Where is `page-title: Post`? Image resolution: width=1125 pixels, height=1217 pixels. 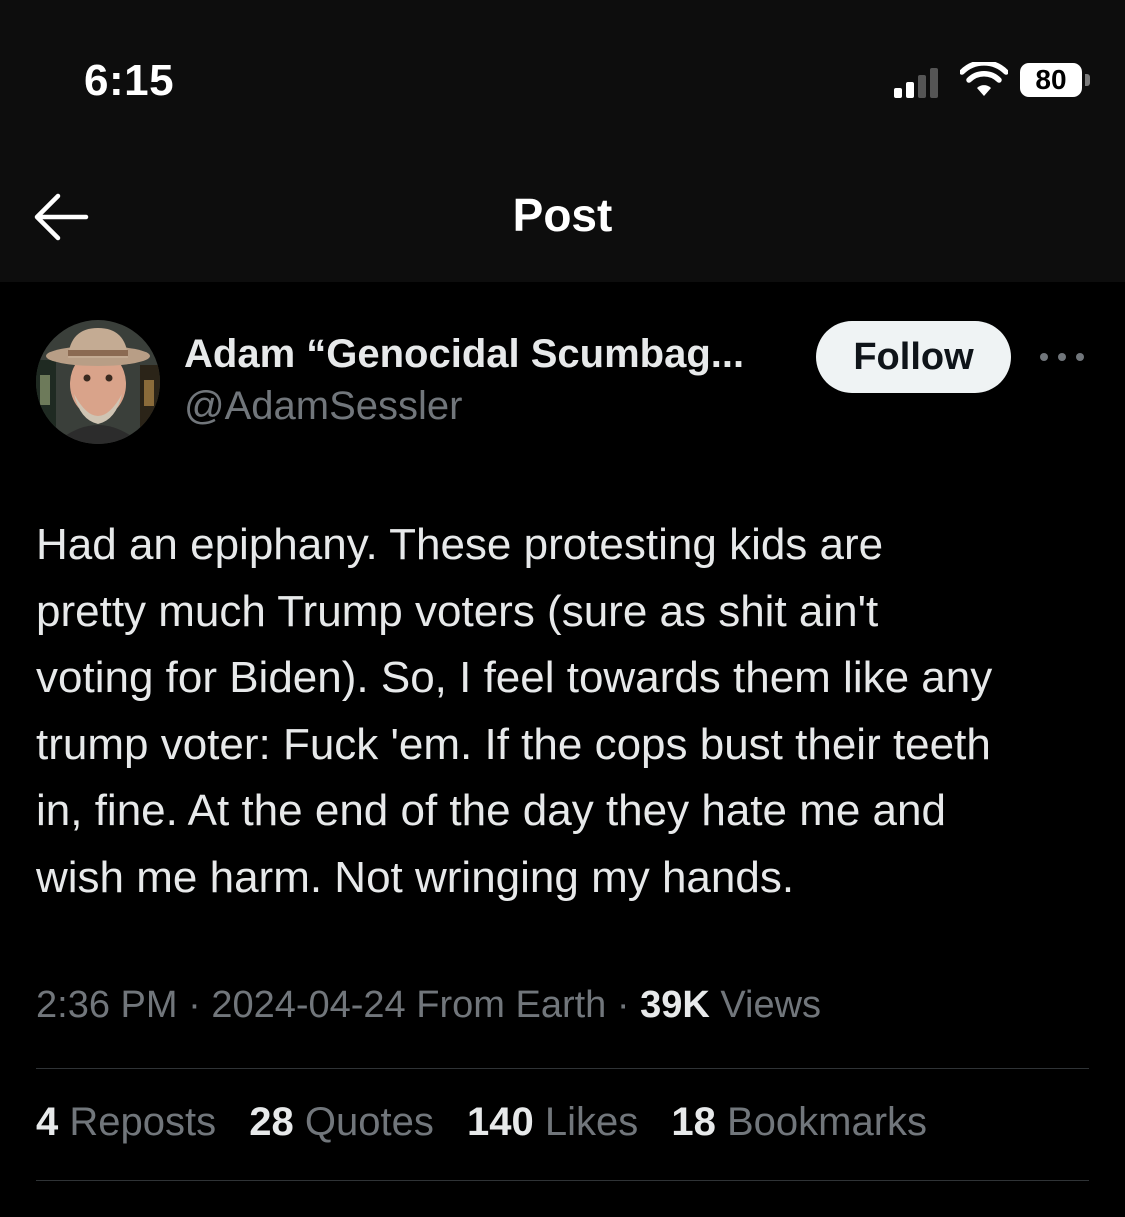
page-title: Post is located at coordinates (562, 215).